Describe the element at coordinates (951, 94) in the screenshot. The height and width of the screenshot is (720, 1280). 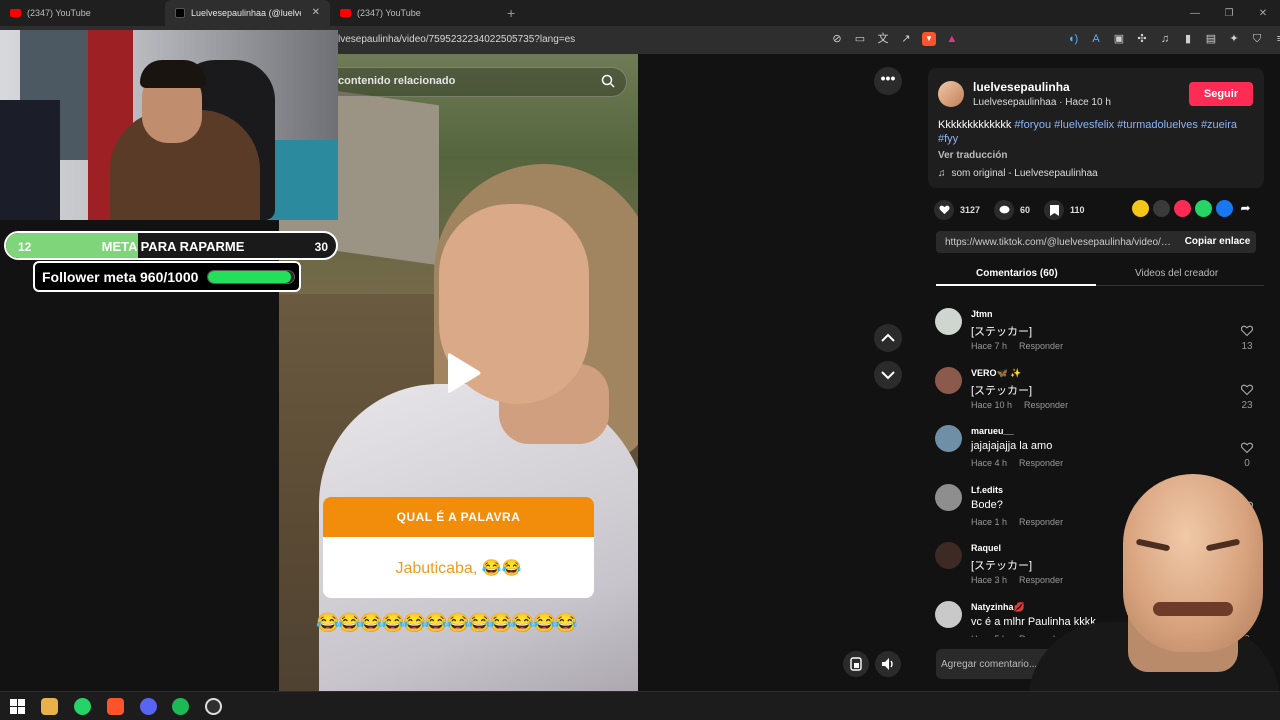
I see `creator-avatar` at that location.